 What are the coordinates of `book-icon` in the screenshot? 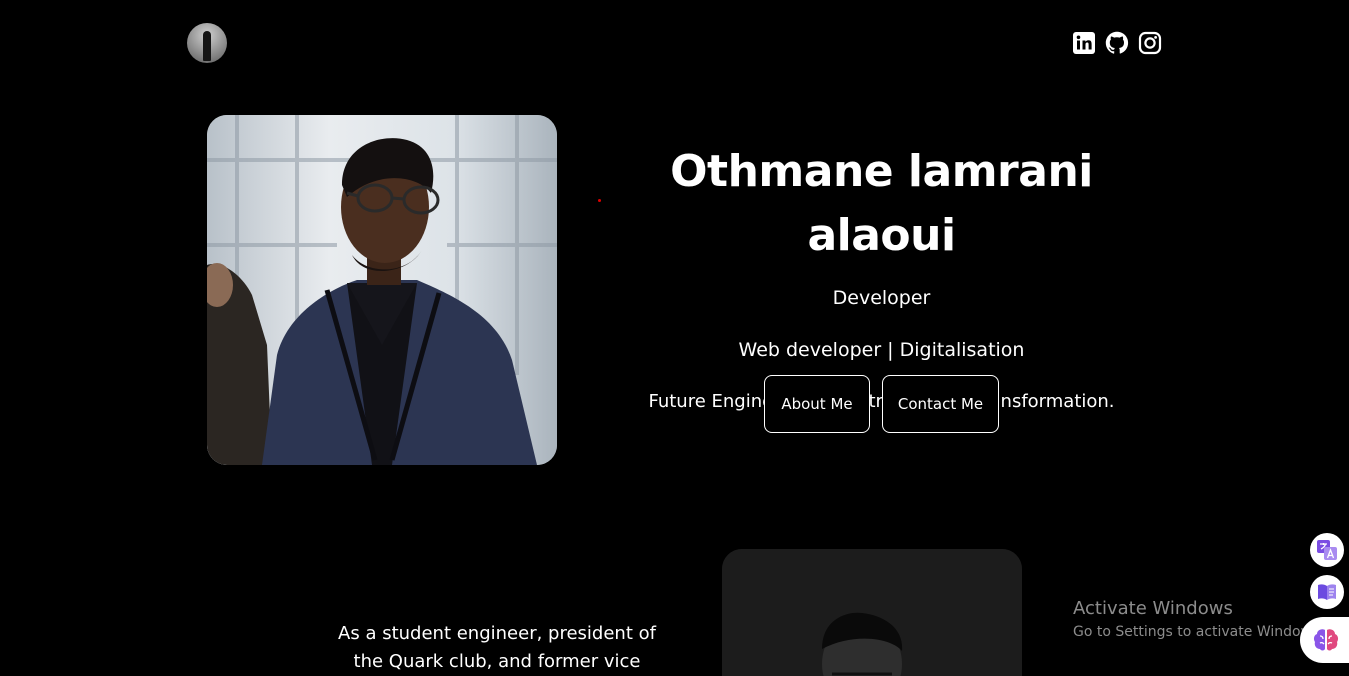 It's located at (1327, 592).